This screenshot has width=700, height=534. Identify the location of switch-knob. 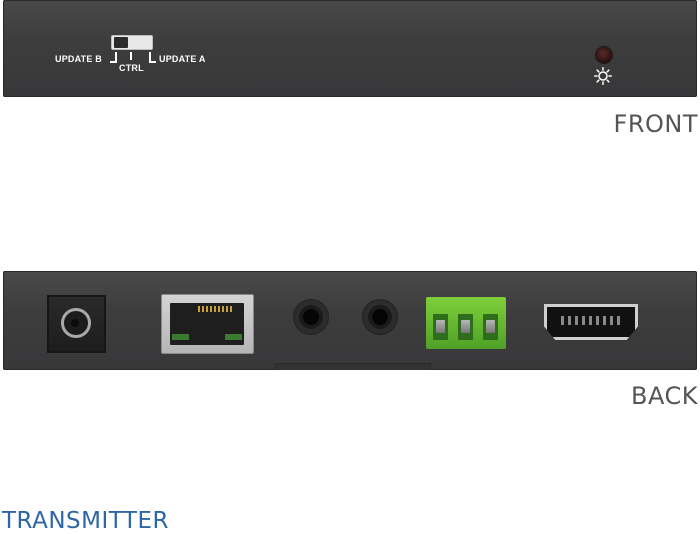
(121, 42).